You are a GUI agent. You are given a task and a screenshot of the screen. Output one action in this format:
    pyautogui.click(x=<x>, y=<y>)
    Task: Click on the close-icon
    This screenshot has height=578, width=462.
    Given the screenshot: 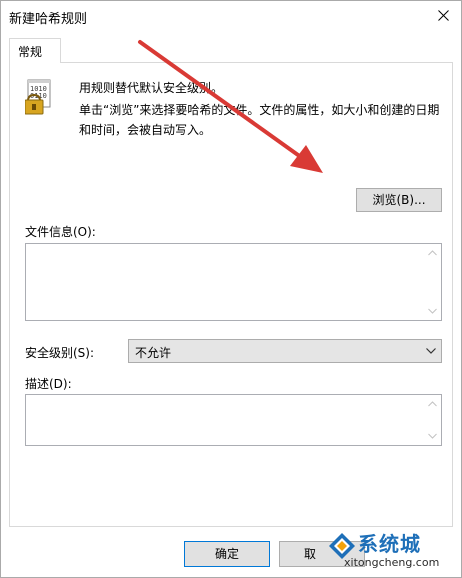 What is the action you would take?
    pyautogui.click(x=443, y=15)
    